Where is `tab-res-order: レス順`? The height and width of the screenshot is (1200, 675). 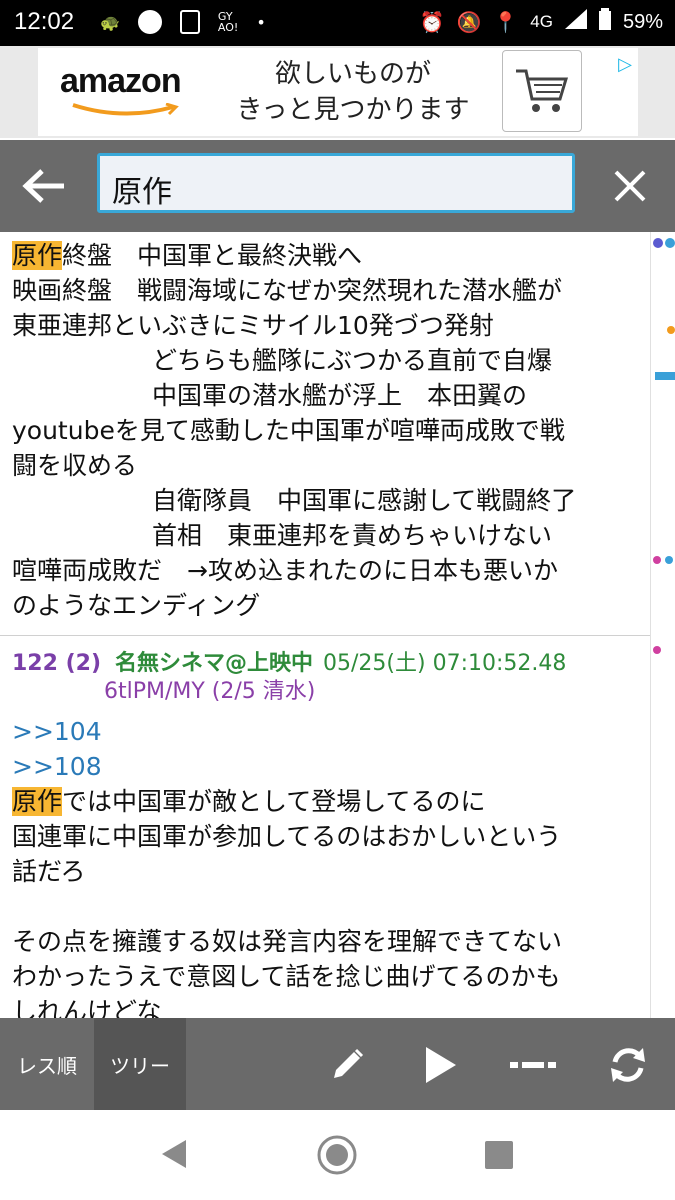 tab-res-order: レス順 is located at coordinates (47, 1064).